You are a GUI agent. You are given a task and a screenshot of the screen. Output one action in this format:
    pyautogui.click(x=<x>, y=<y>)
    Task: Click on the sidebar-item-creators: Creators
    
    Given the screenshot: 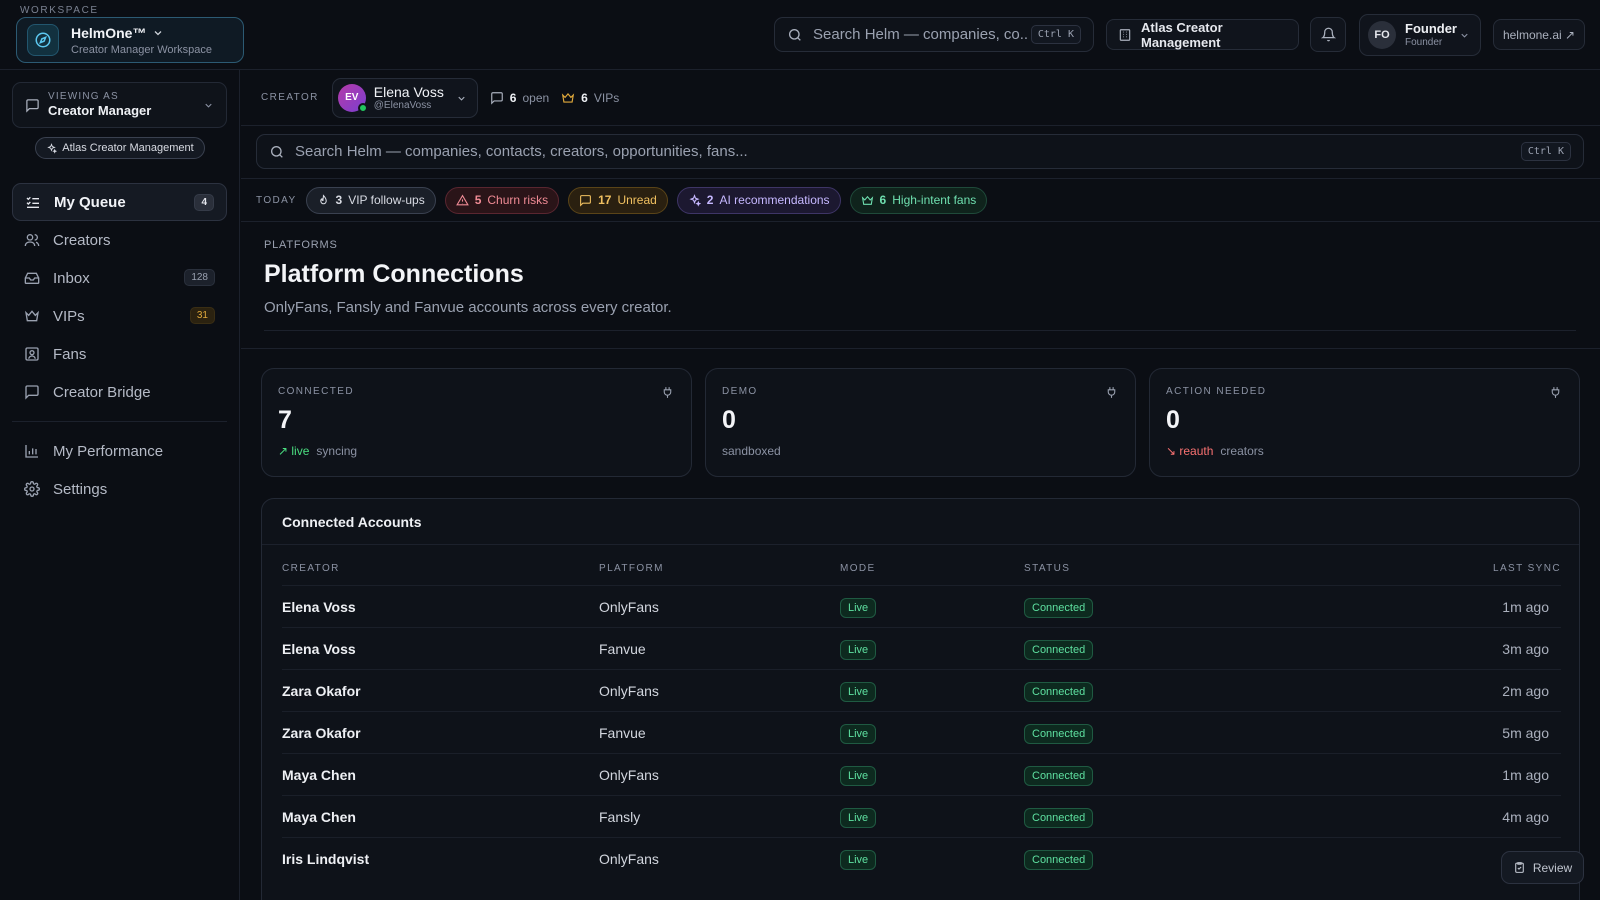 What is the action you would take?
    pyautogui.click(x=119, y=240)
    